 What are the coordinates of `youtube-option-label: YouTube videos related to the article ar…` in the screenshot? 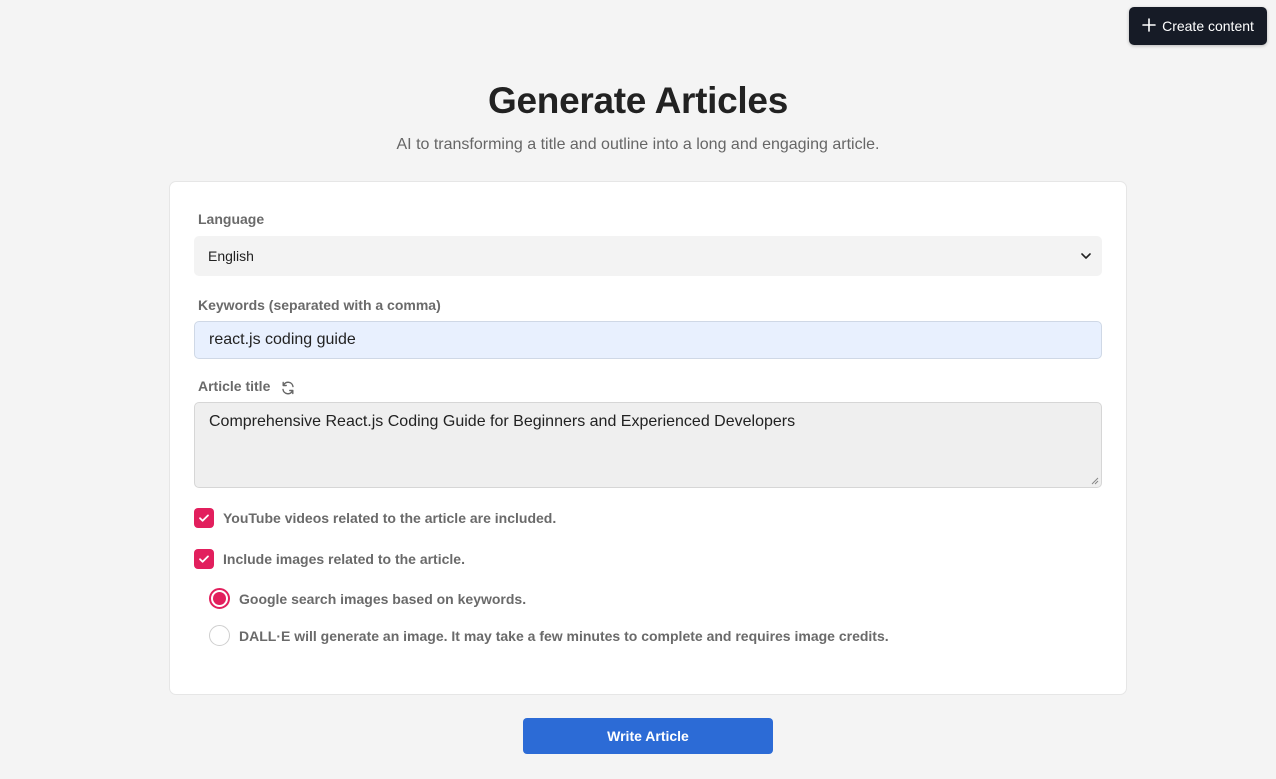 It's located at (390, 518).